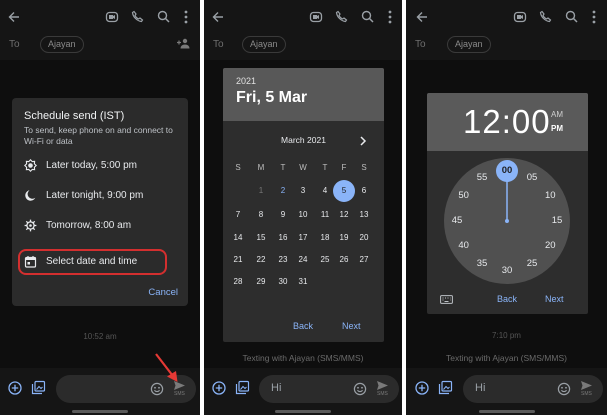  Describe the element at coordinates (100, 196) in the screenshot. I see `option-later-tonight: Later tonight, 9:00 pm` at that location.